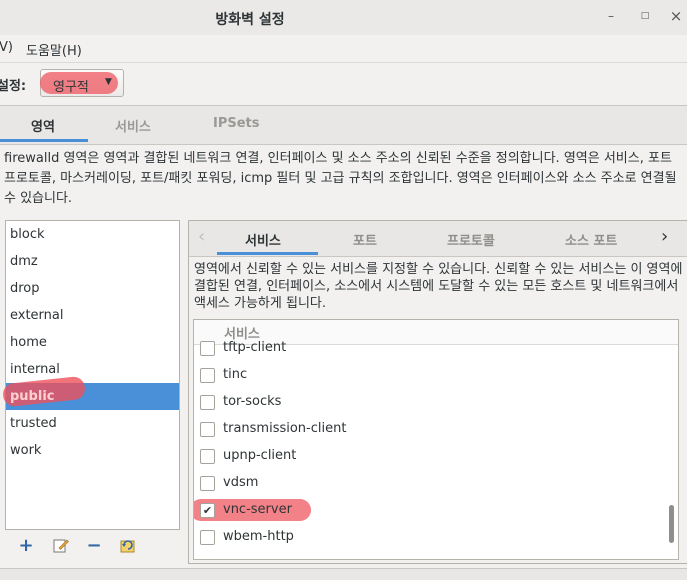  What do you see at coordinates (44, 140) in the screenshot?
I see `active-tab-indicator` at bounding box center [44, 140].